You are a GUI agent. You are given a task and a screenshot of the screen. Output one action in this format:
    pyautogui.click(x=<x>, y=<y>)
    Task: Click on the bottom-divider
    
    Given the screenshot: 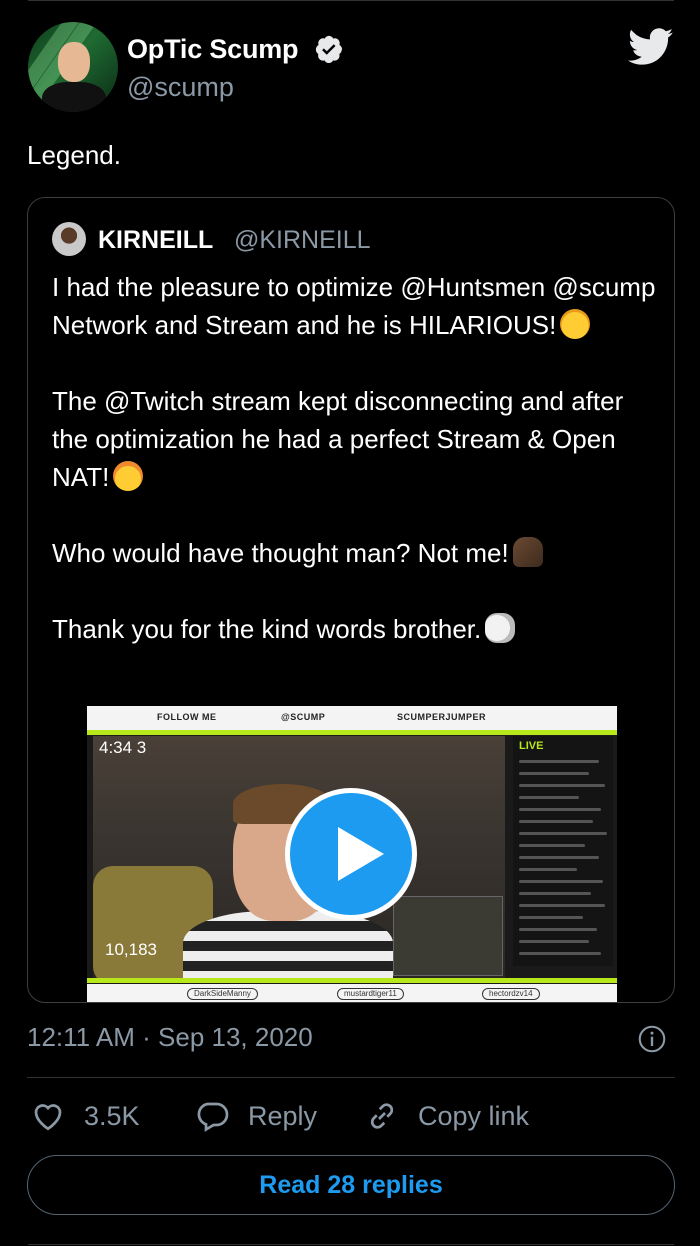 What is the action you would take?
    pyautogui.click(x=351, y=1244)
    